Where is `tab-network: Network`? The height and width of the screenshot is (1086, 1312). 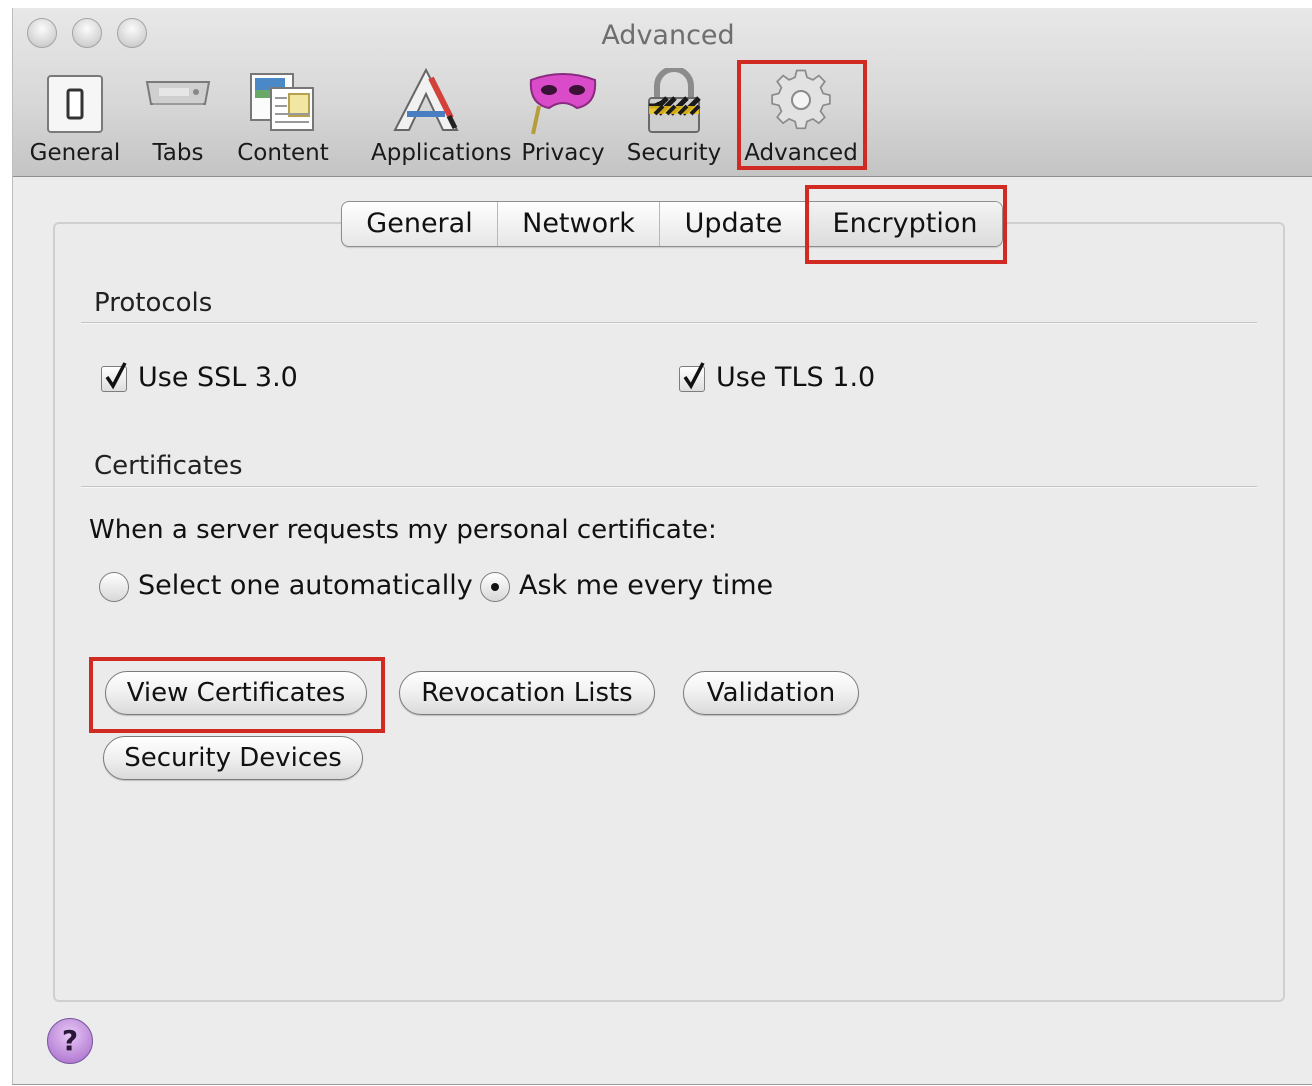
tab-network: Network is located at coordinates (579, 224).